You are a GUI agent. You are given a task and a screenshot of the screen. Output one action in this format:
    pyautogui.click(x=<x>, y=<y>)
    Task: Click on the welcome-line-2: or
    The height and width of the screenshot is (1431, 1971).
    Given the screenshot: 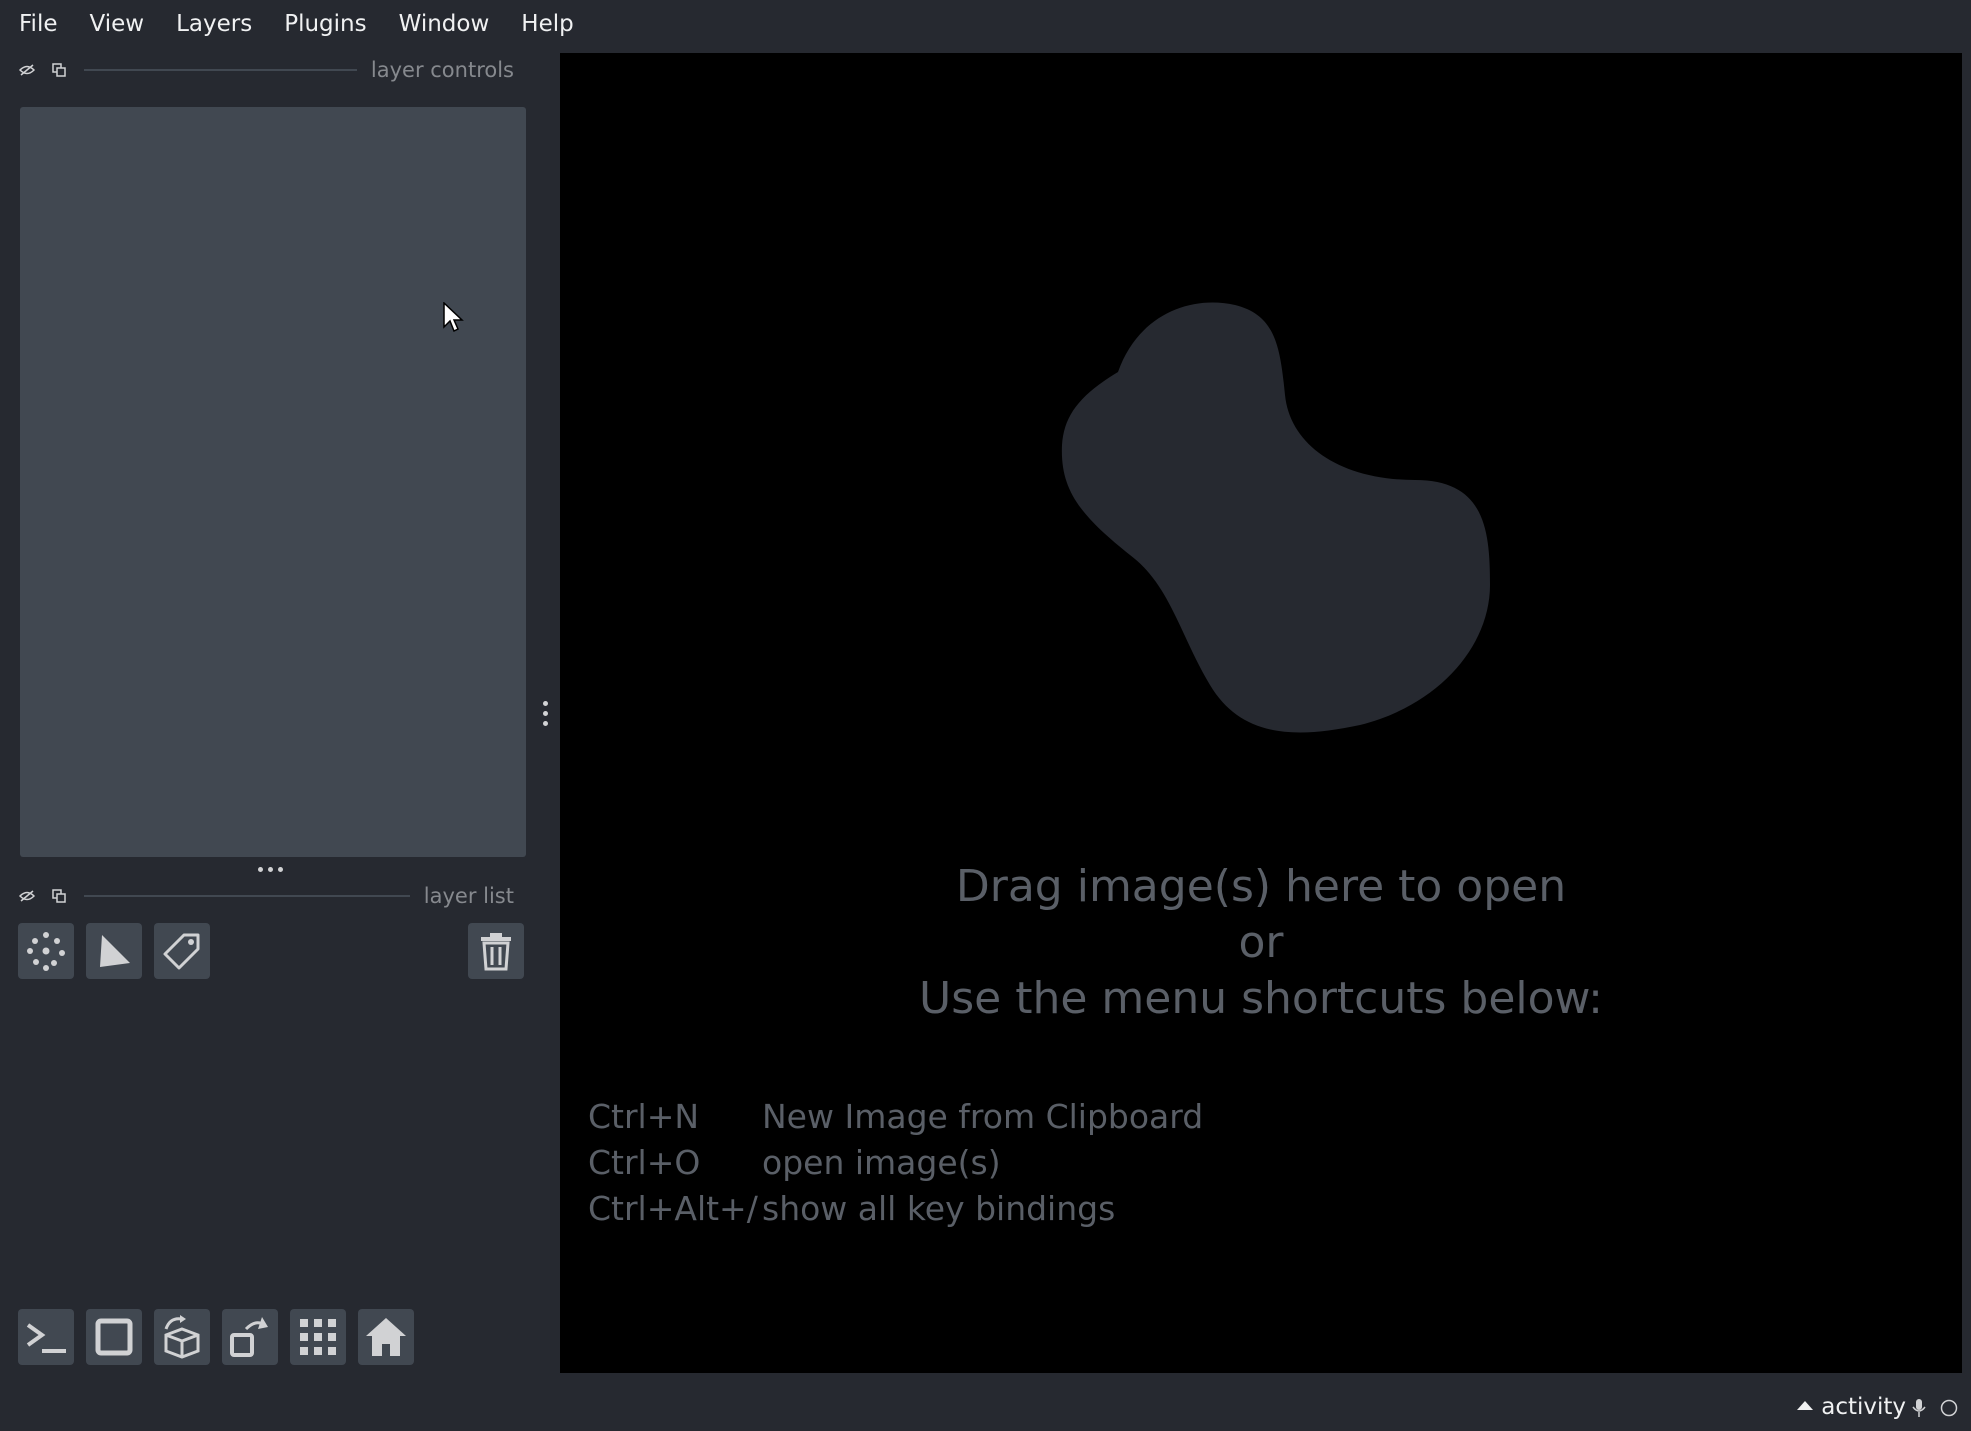 What is the action you would take?
    pyautogui.click(x=1261, y=942)
    